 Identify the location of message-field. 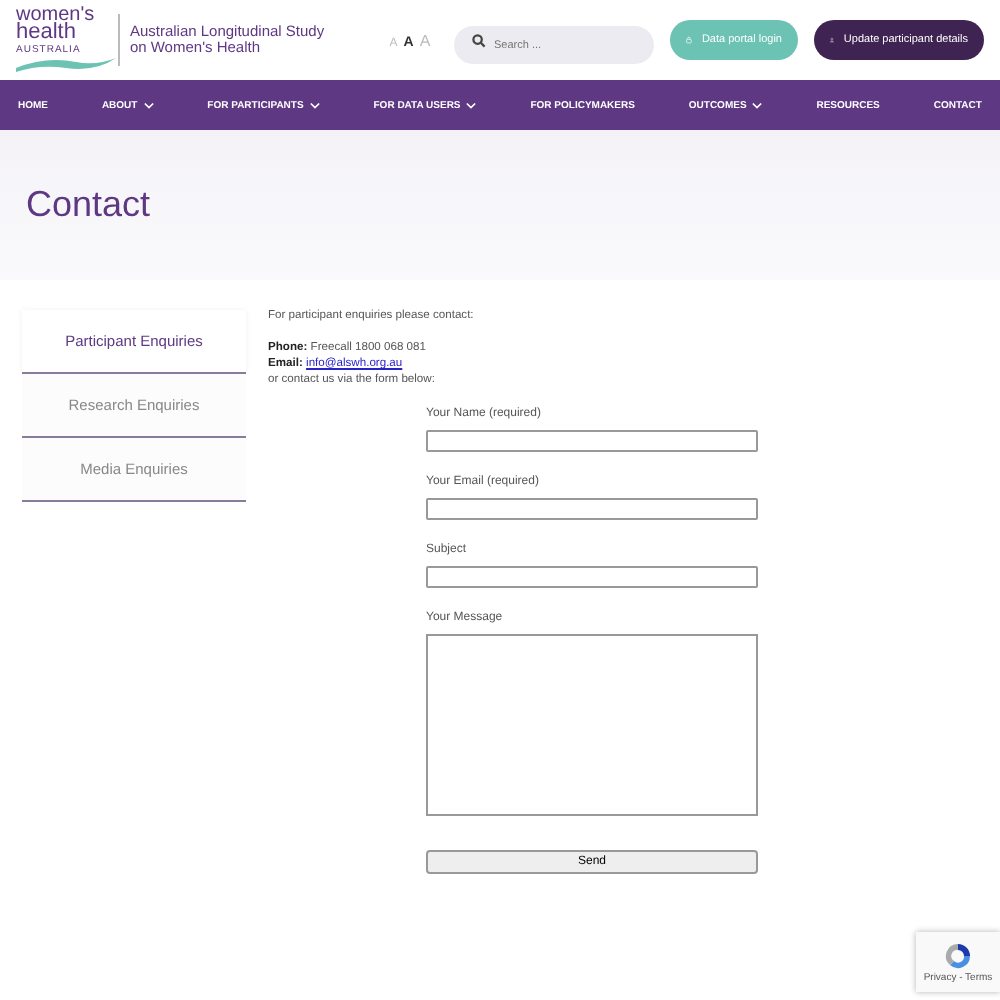
(592, 725).